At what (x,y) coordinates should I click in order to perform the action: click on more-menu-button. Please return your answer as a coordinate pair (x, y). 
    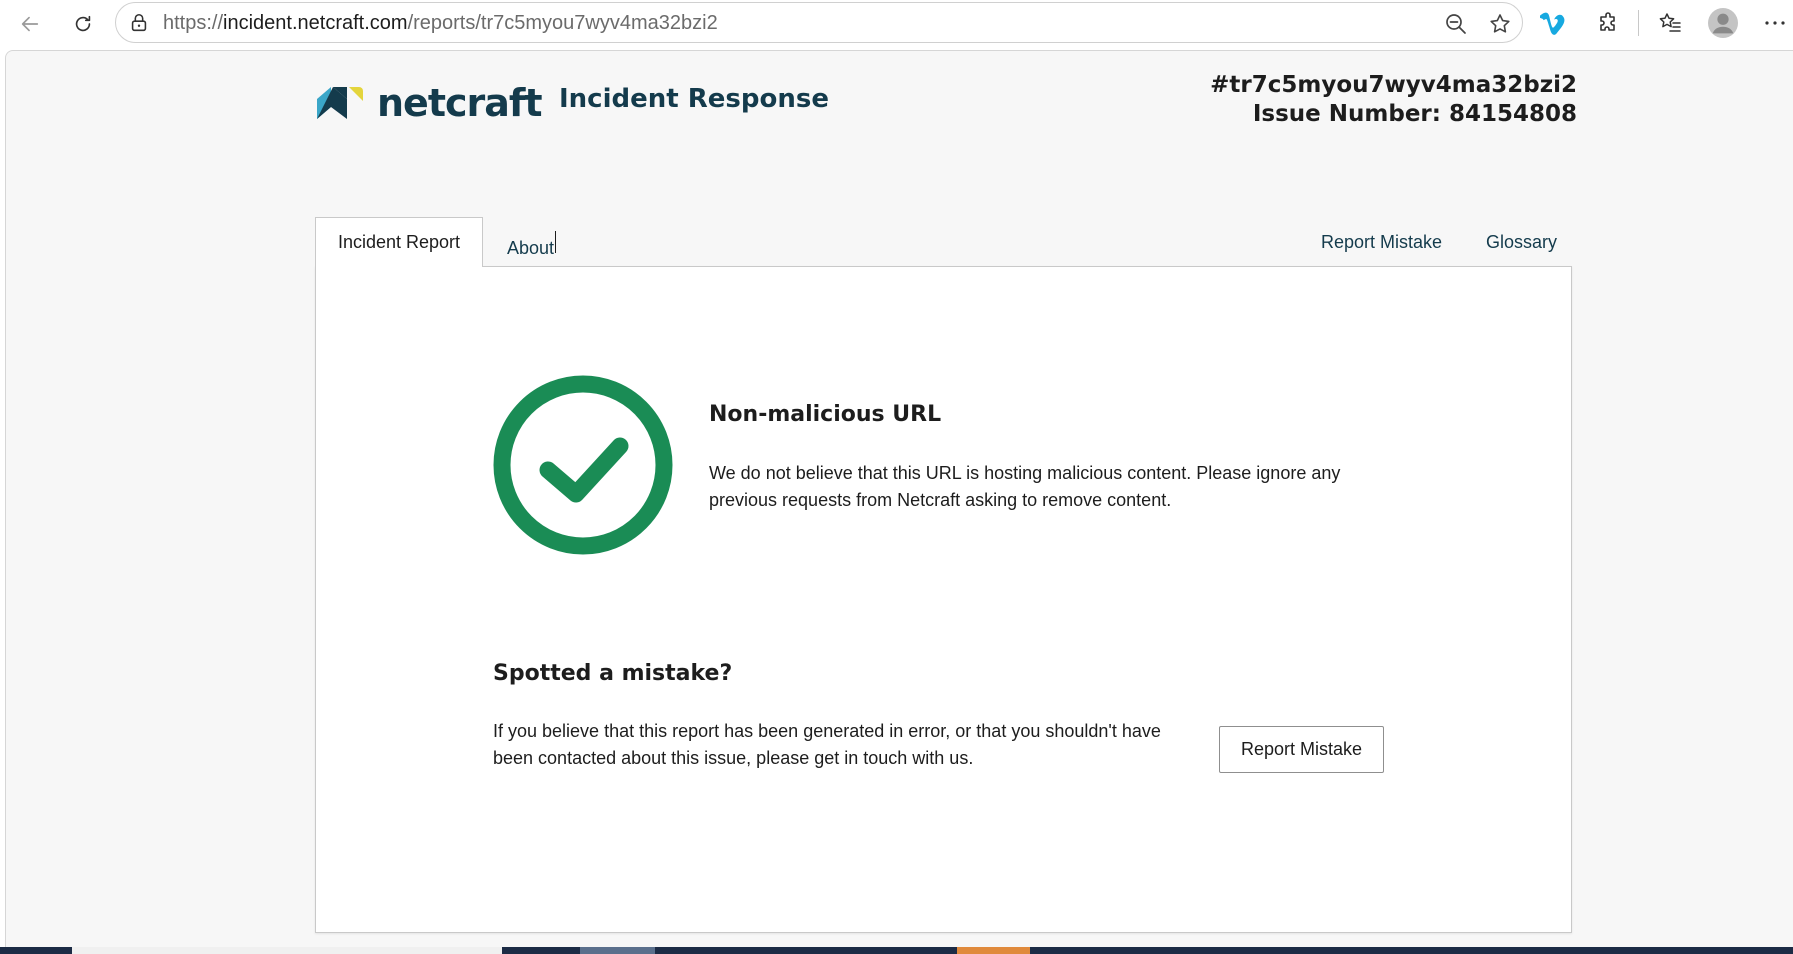
    Looking at the image, I should click on (1775, 23).